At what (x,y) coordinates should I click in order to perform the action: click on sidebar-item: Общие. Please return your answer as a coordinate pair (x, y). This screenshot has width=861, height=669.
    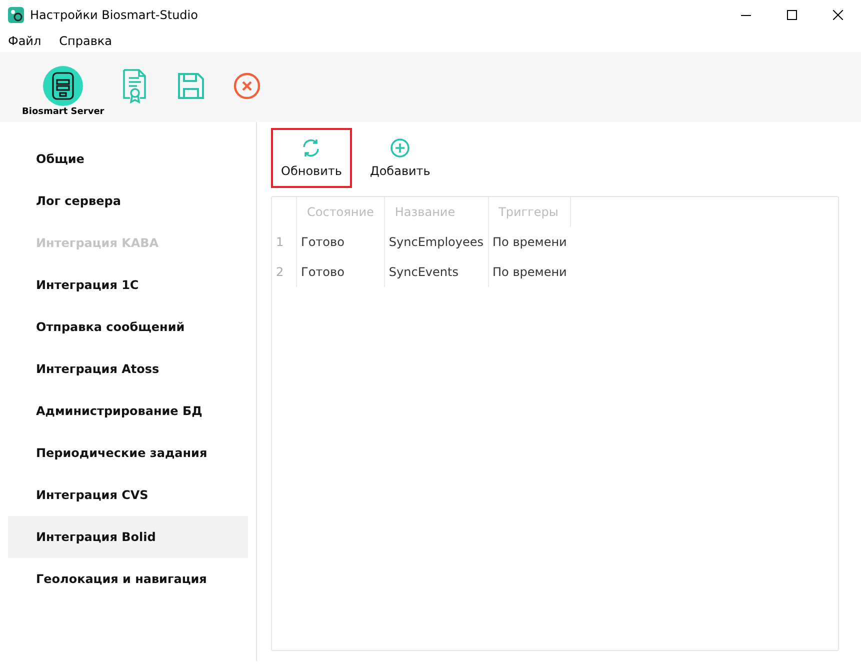
    Looking at the image, I should click on (128, 159).